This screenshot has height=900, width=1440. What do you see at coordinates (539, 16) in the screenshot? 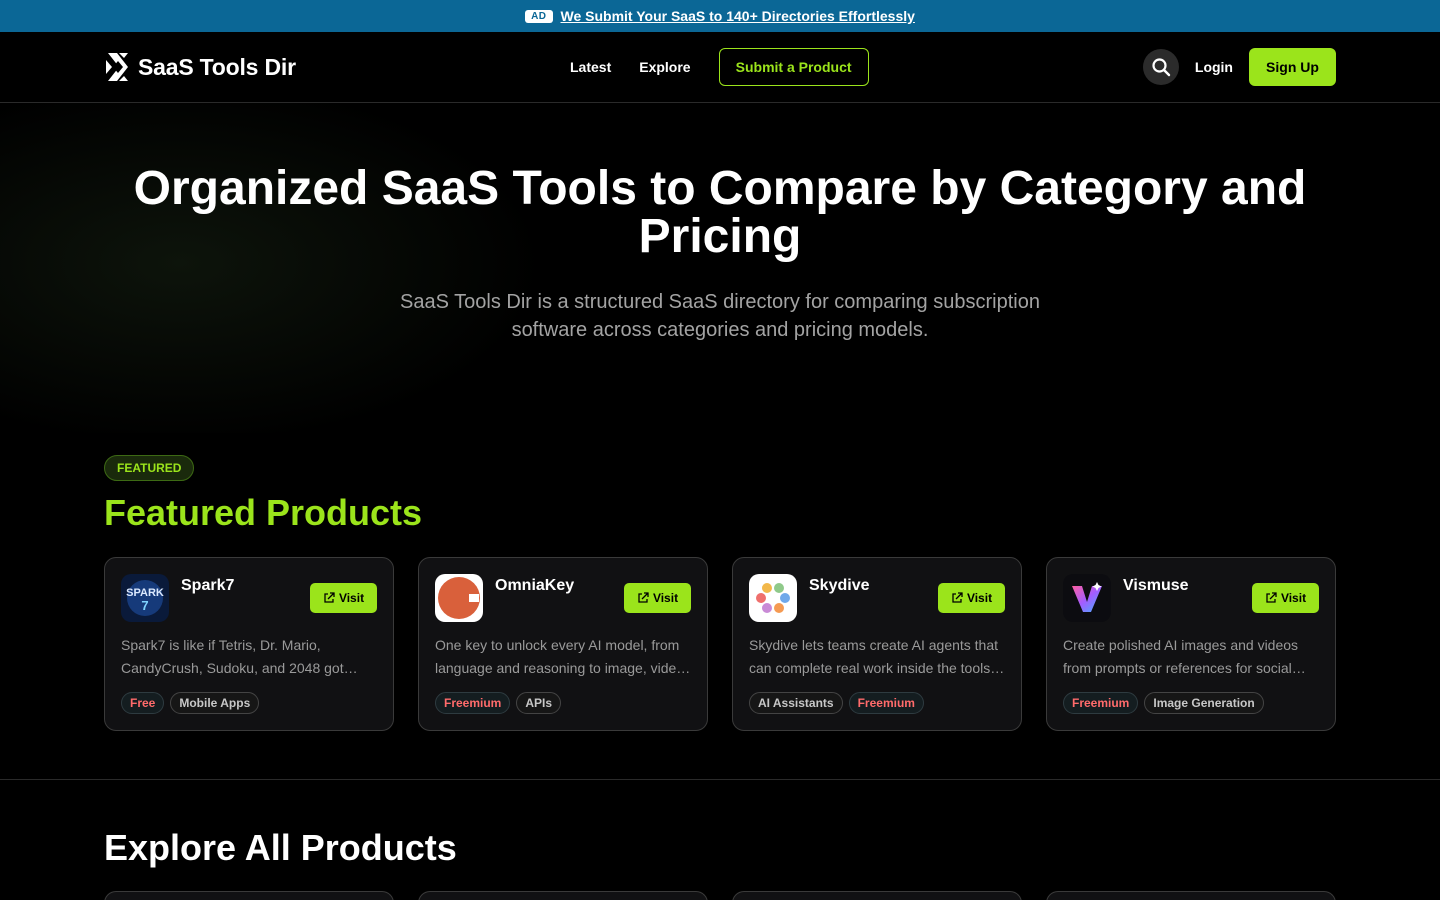
I see `ad-badge: AD` at bounding box center [539, 16].